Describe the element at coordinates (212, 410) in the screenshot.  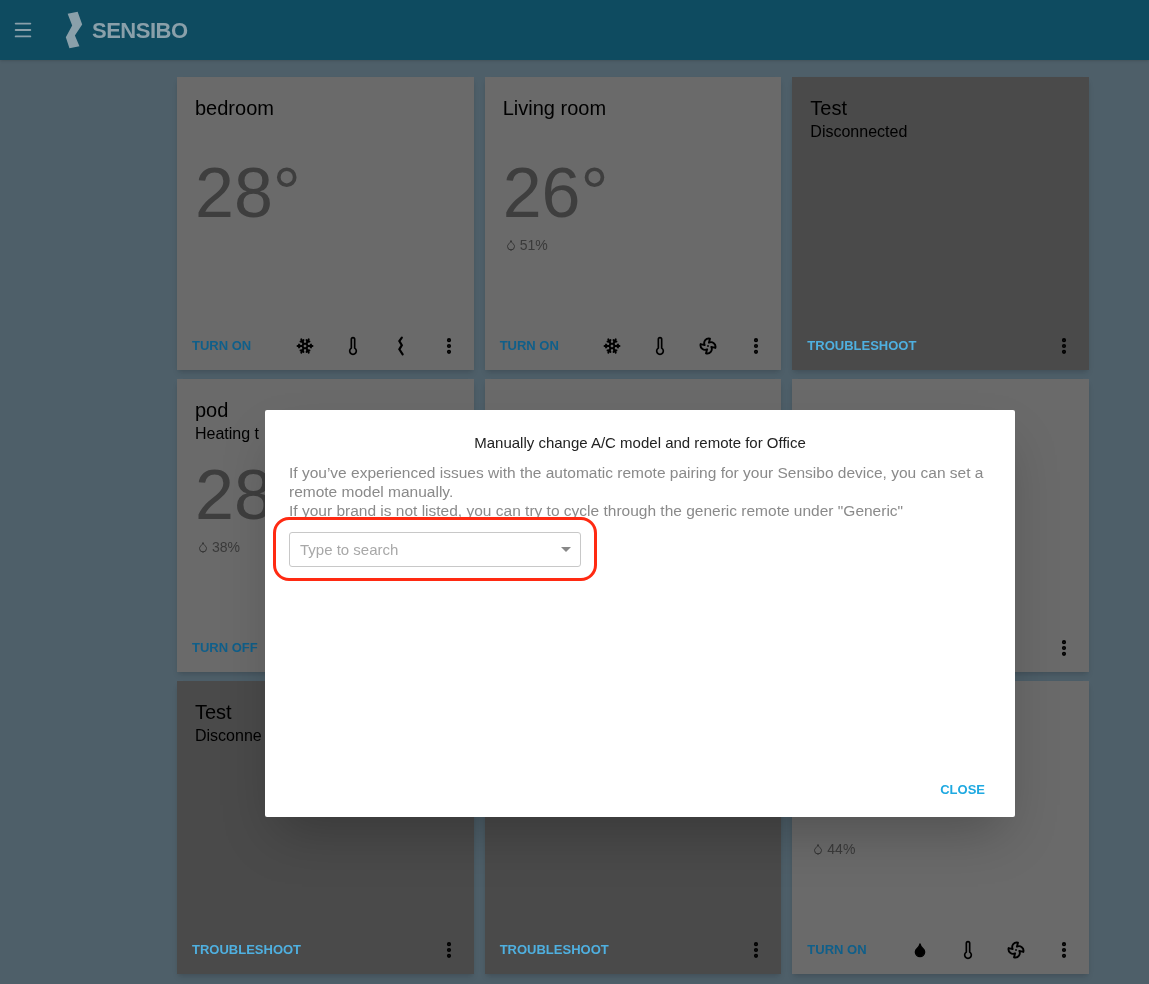
I see `device-name: pod` at that location.